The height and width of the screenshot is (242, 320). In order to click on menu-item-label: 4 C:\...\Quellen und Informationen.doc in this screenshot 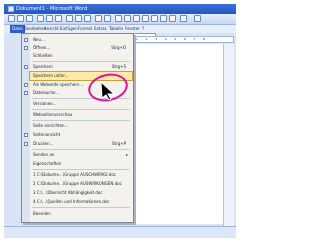, I will do `click(71, 201)`.